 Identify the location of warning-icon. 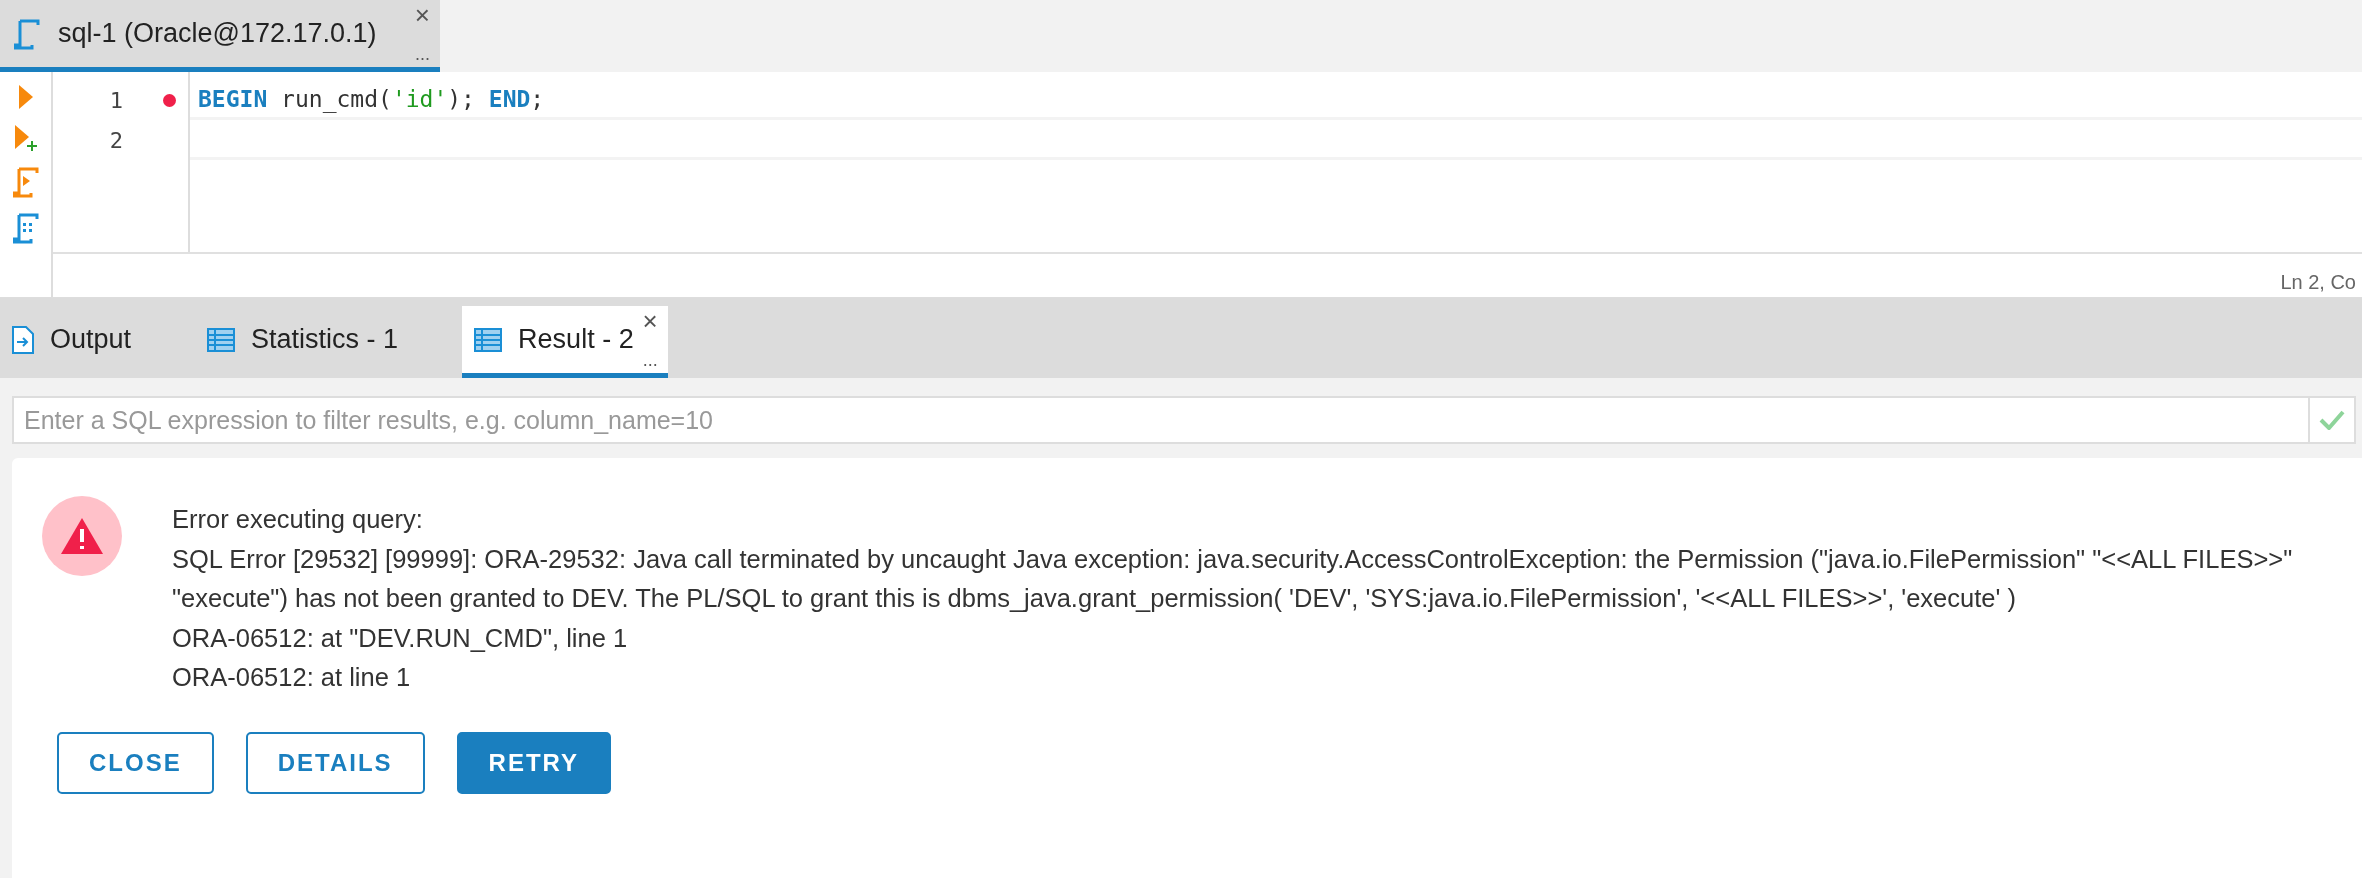
(82, 536).